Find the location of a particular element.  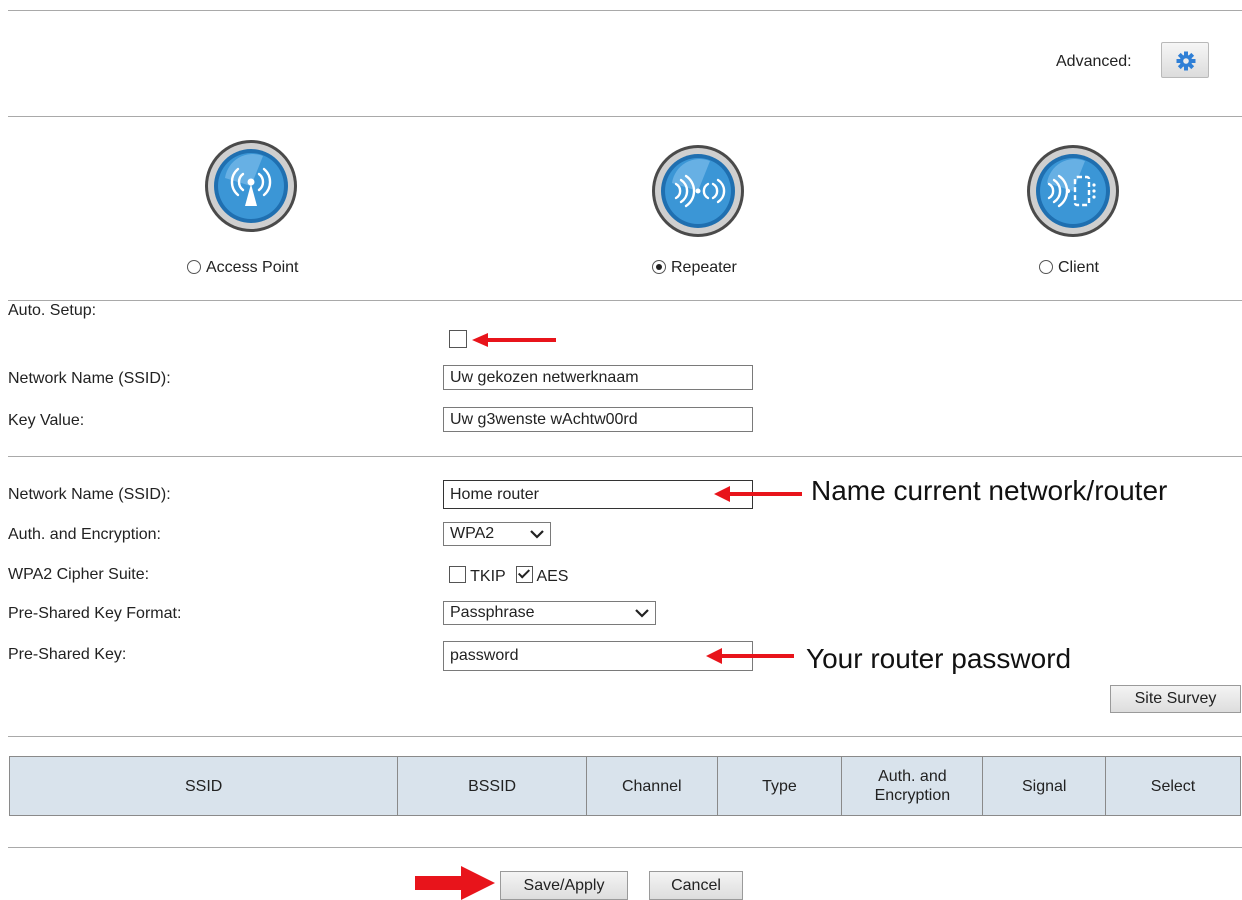

column-header: Channel is located at coordinates (651, 786).